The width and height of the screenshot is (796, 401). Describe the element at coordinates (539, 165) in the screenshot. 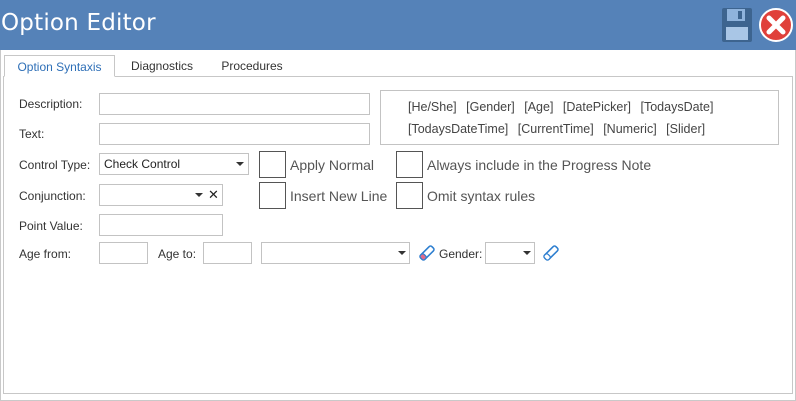

I see `always-include-label: Always include in the Progress Note` at that location.